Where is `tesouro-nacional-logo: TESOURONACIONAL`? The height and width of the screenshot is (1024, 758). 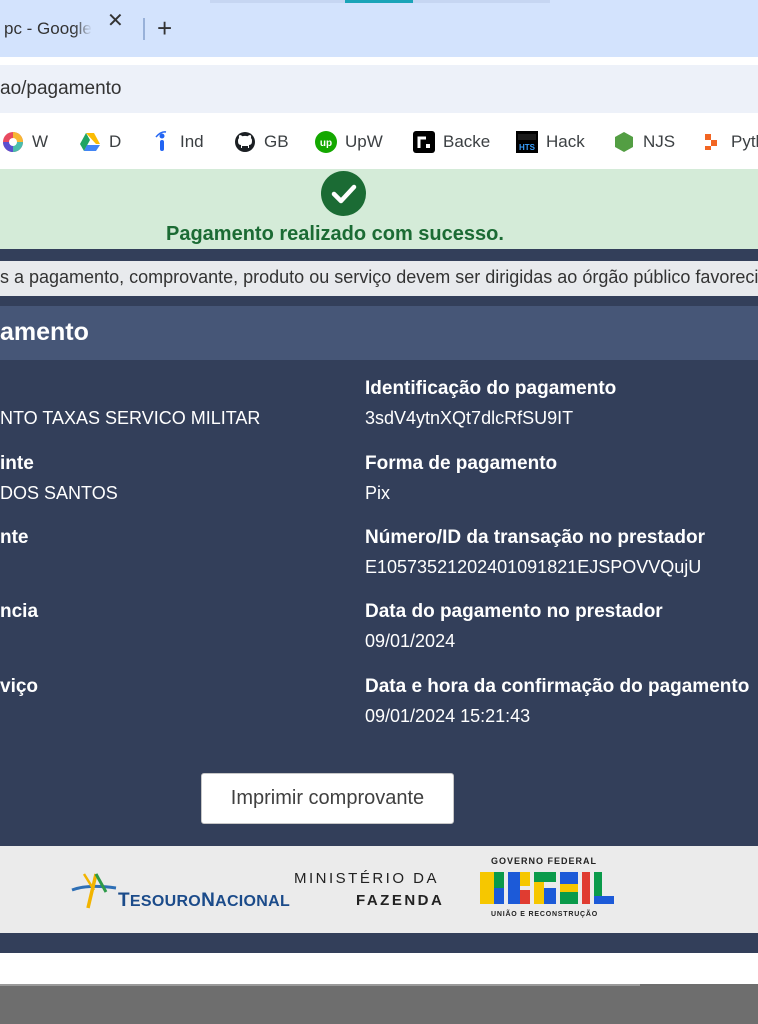
tesouro-nacional-logo: TESOURONACIONAL is located at coordinates (180, 890).